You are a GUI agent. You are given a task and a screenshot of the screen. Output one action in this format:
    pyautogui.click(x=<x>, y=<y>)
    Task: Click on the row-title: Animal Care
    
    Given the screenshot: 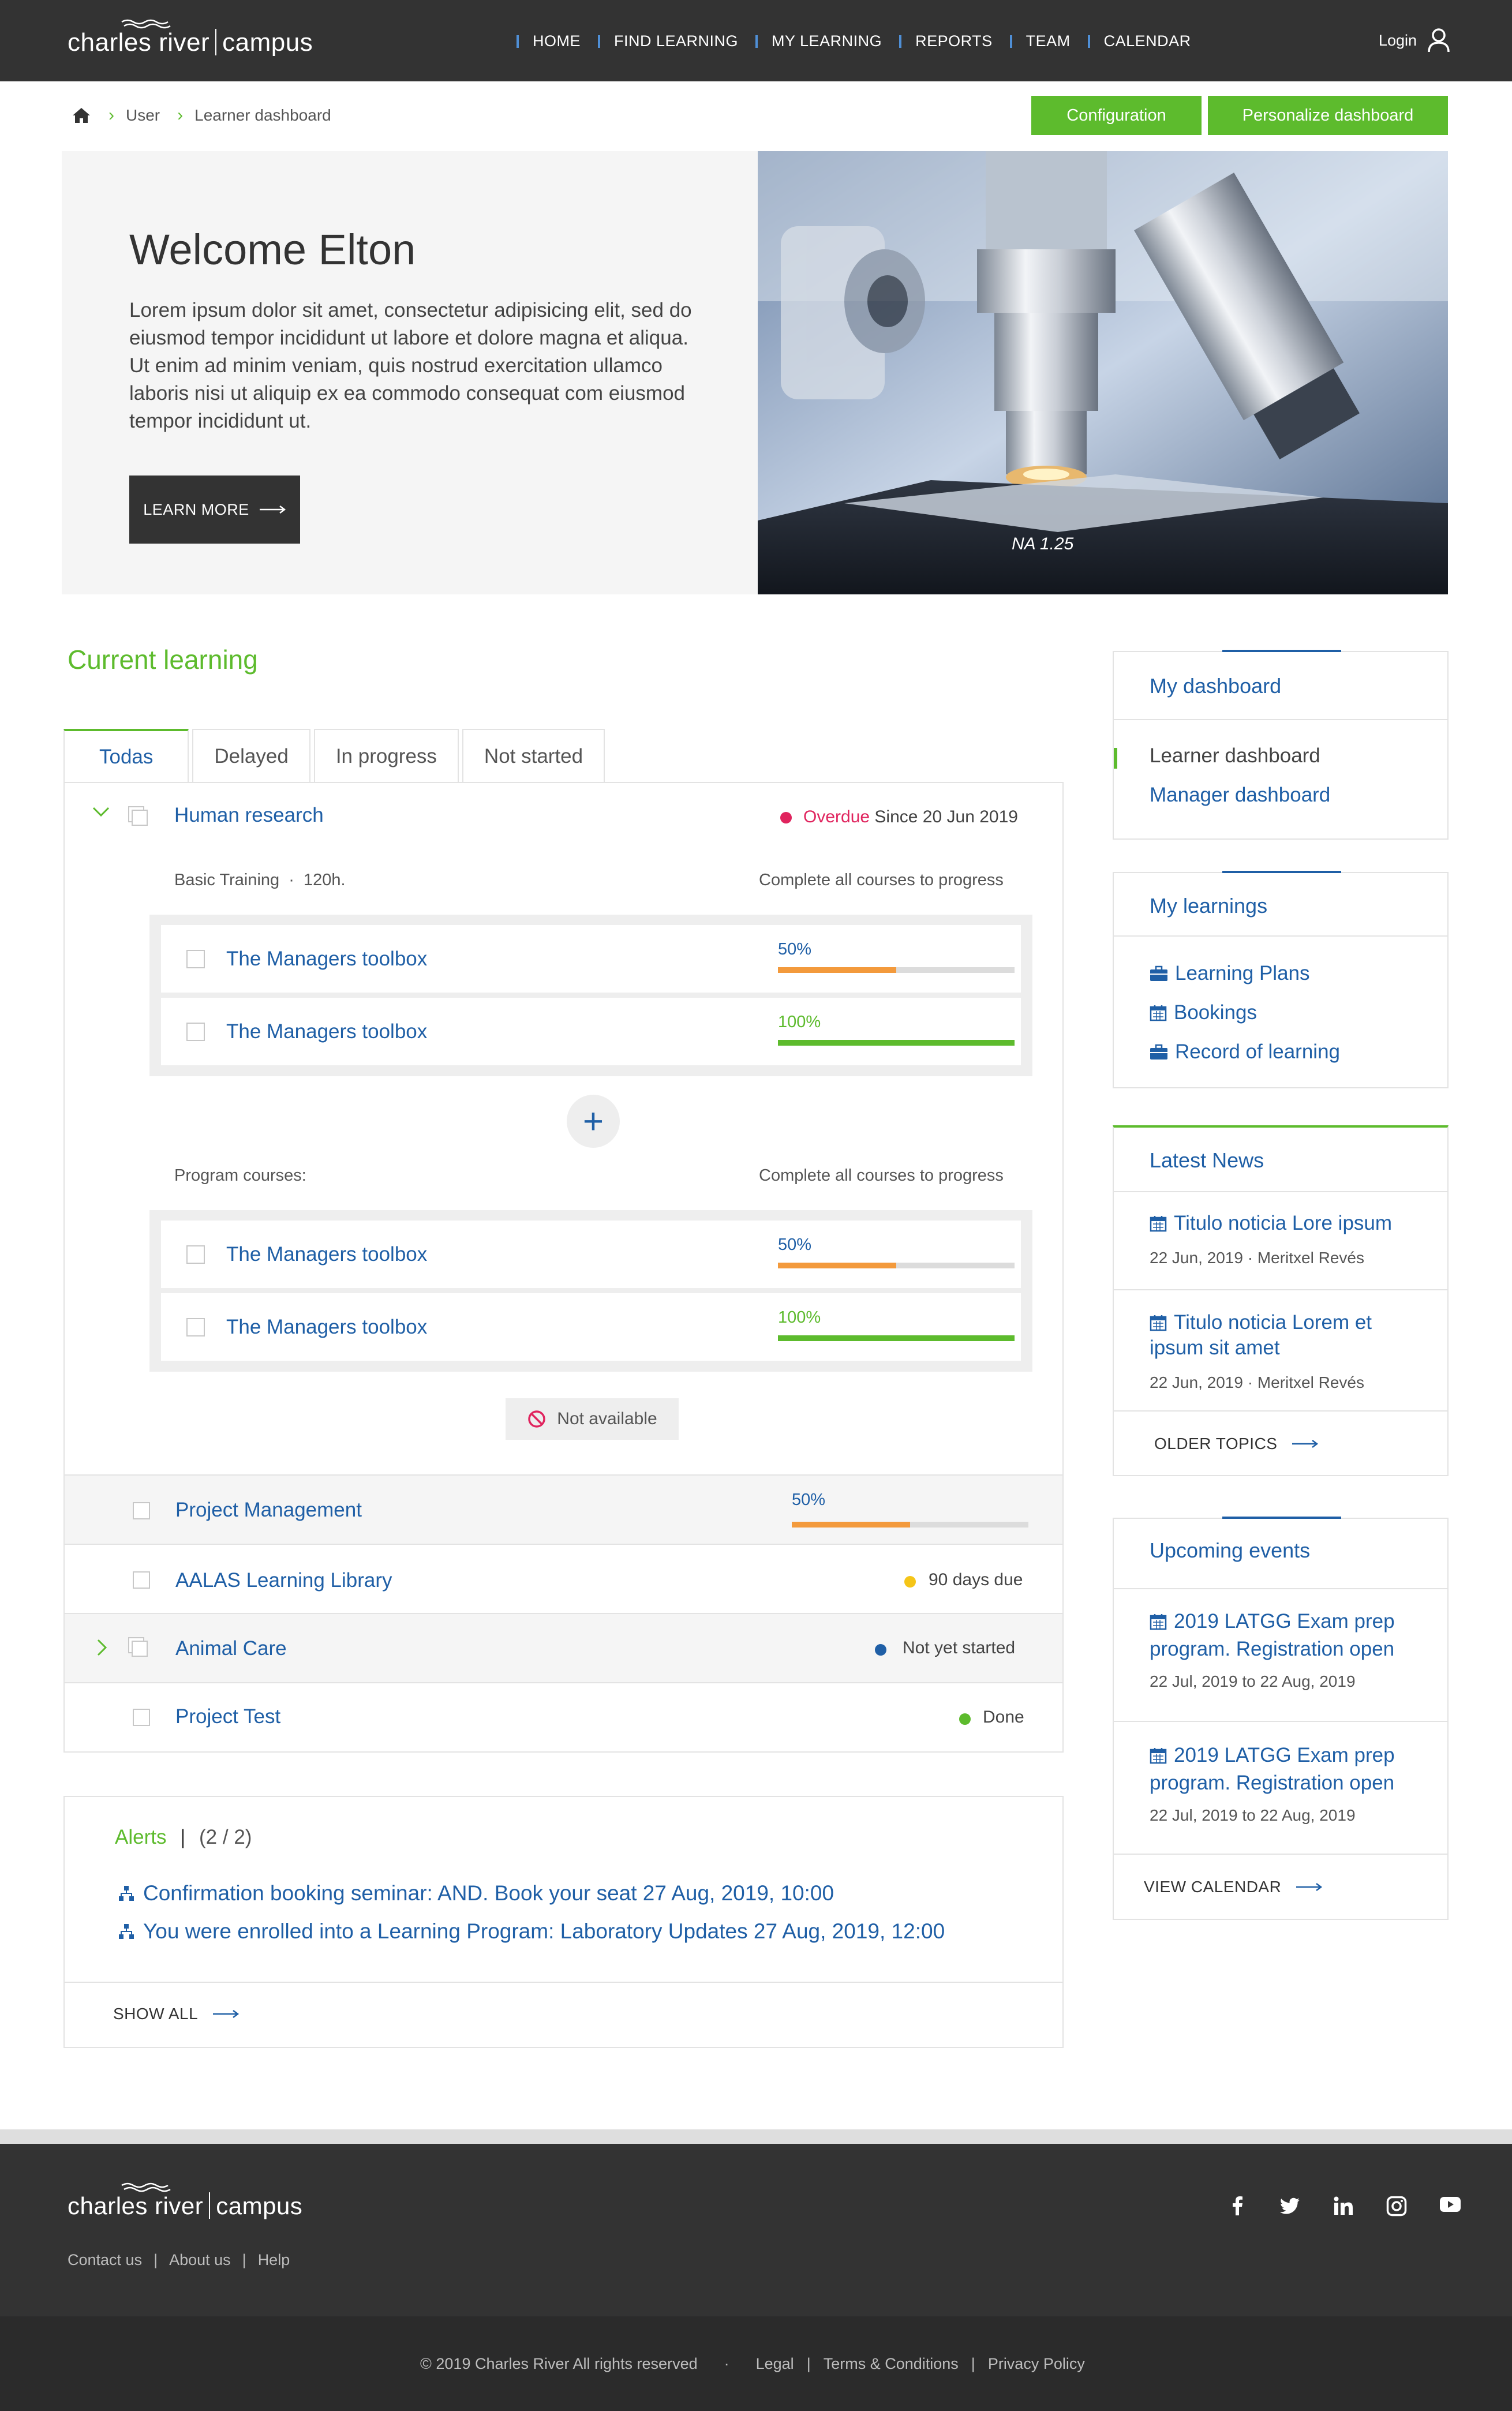 What is the action you would take?
    pyautogui.click(x=231, y=1648)
    